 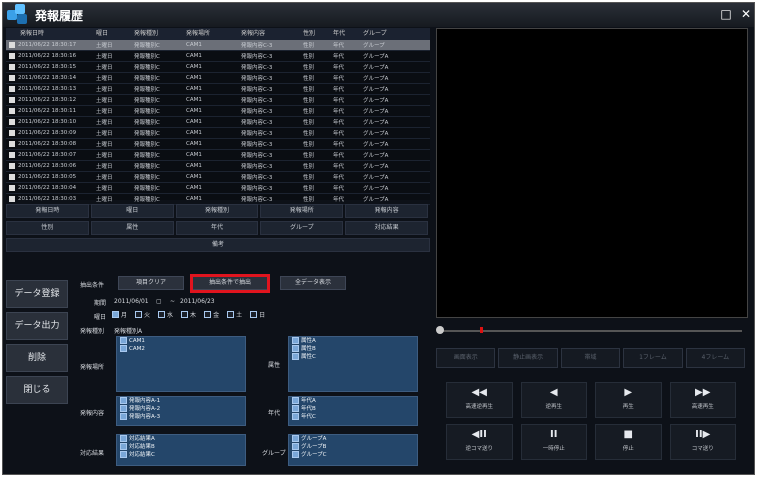 I want to click on place-list: CAM1 CAM2, so click(x=181, y=364).